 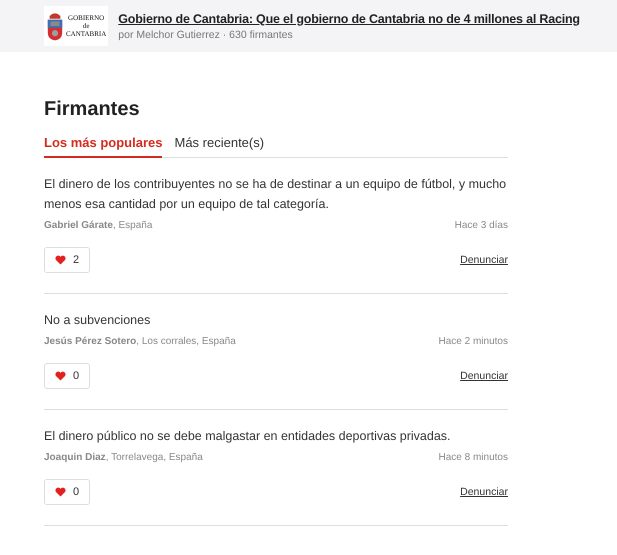 I want to click on like-button: 2, so click(x=67, y=260).